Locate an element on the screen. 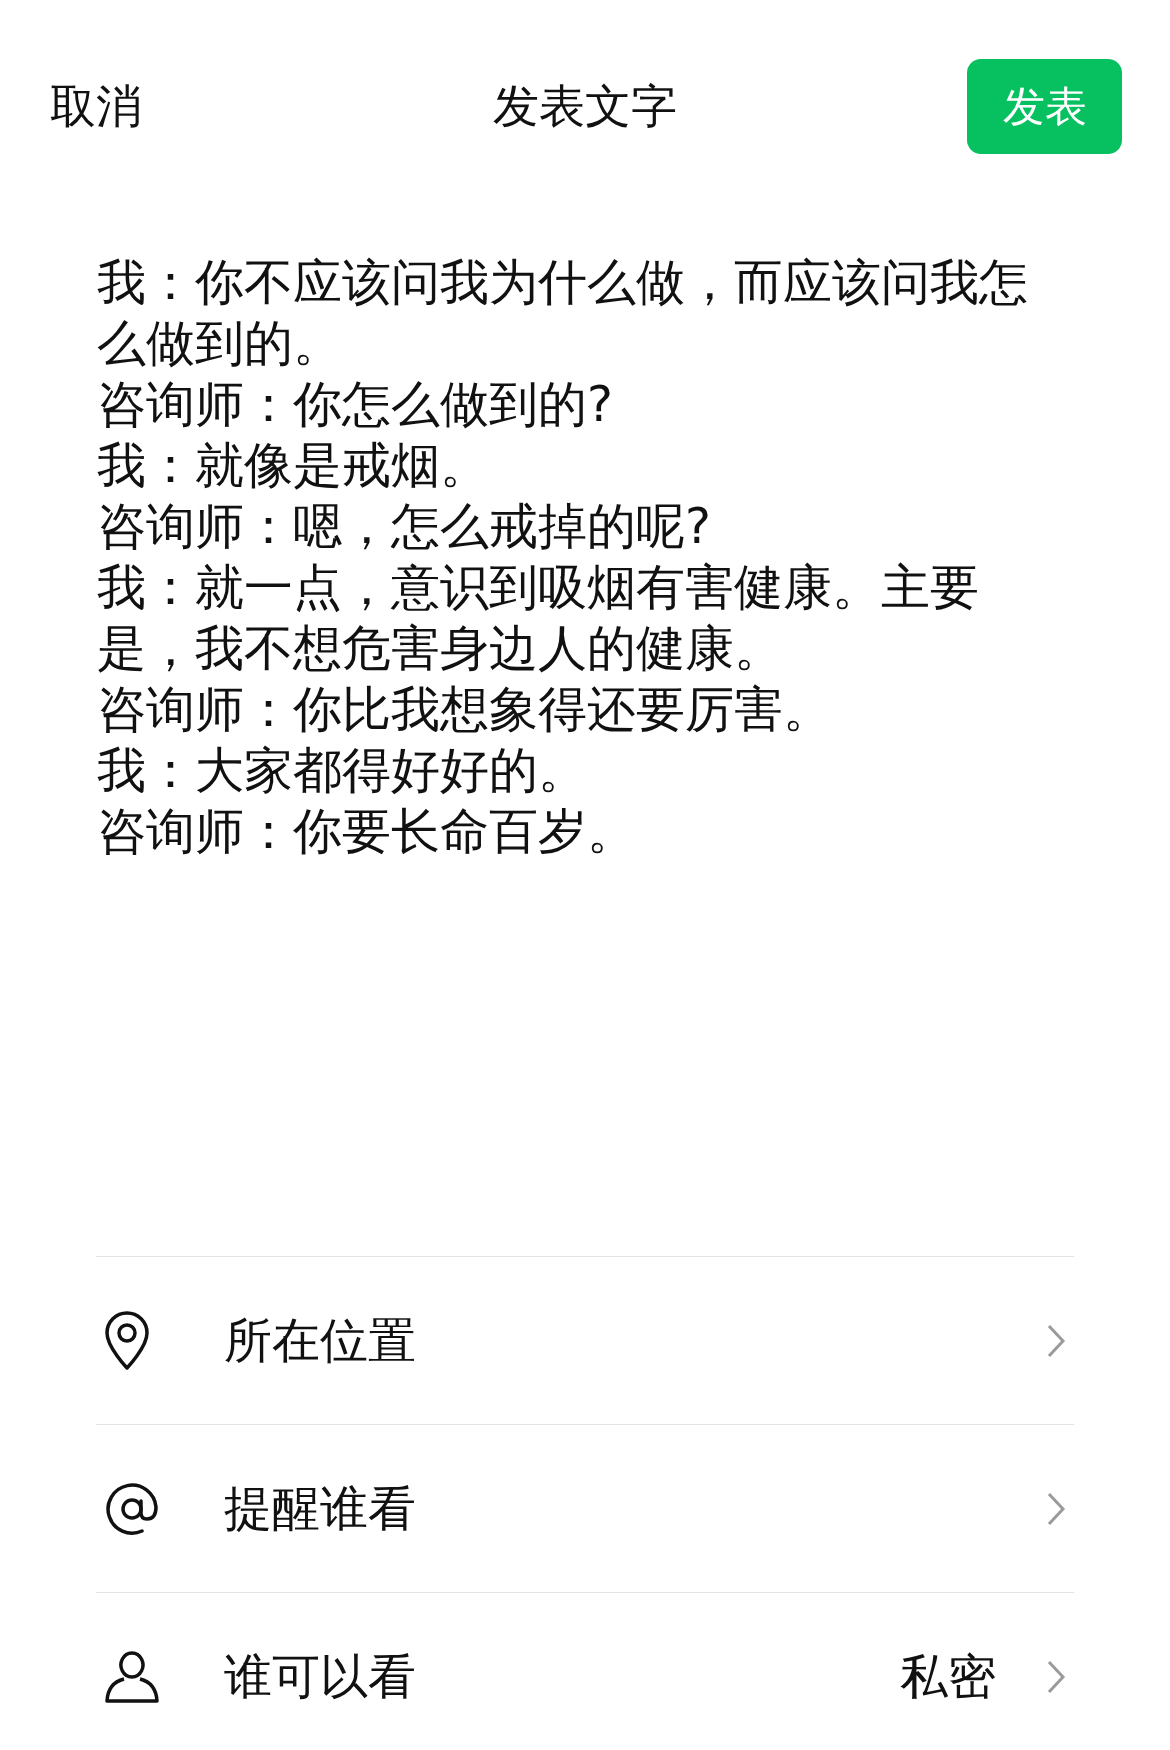 Image resolution: width=1170 pixels, height=1750 pixels. option-label: 提醒谁看 is located at coordinates (320, 1508).